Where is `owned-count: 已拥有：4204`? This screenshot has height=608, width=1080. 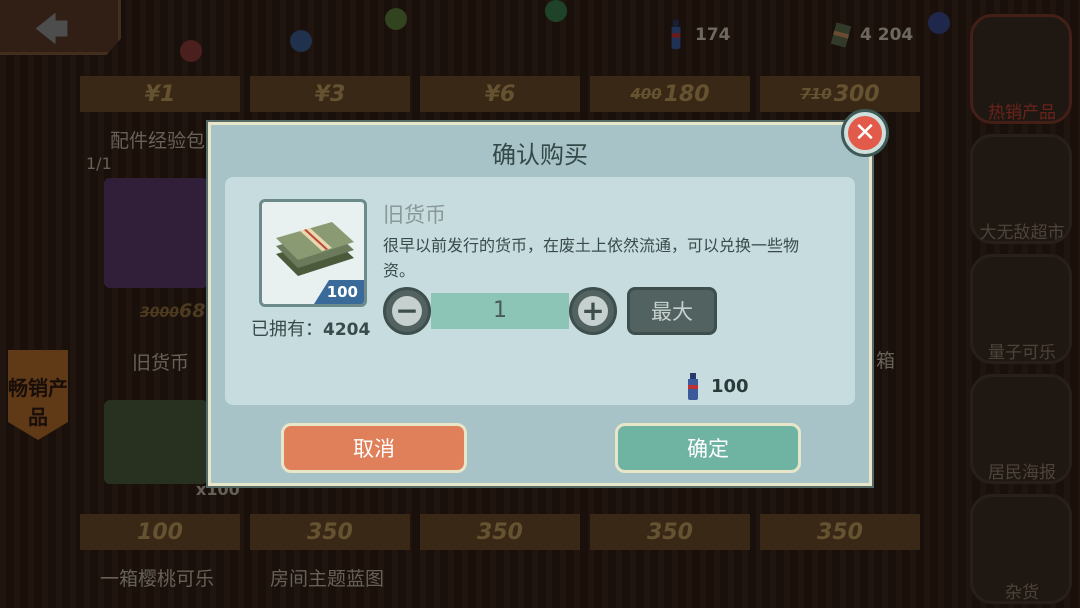 owned-count: 已拥有：4204 is located at coordinates (310, 328).